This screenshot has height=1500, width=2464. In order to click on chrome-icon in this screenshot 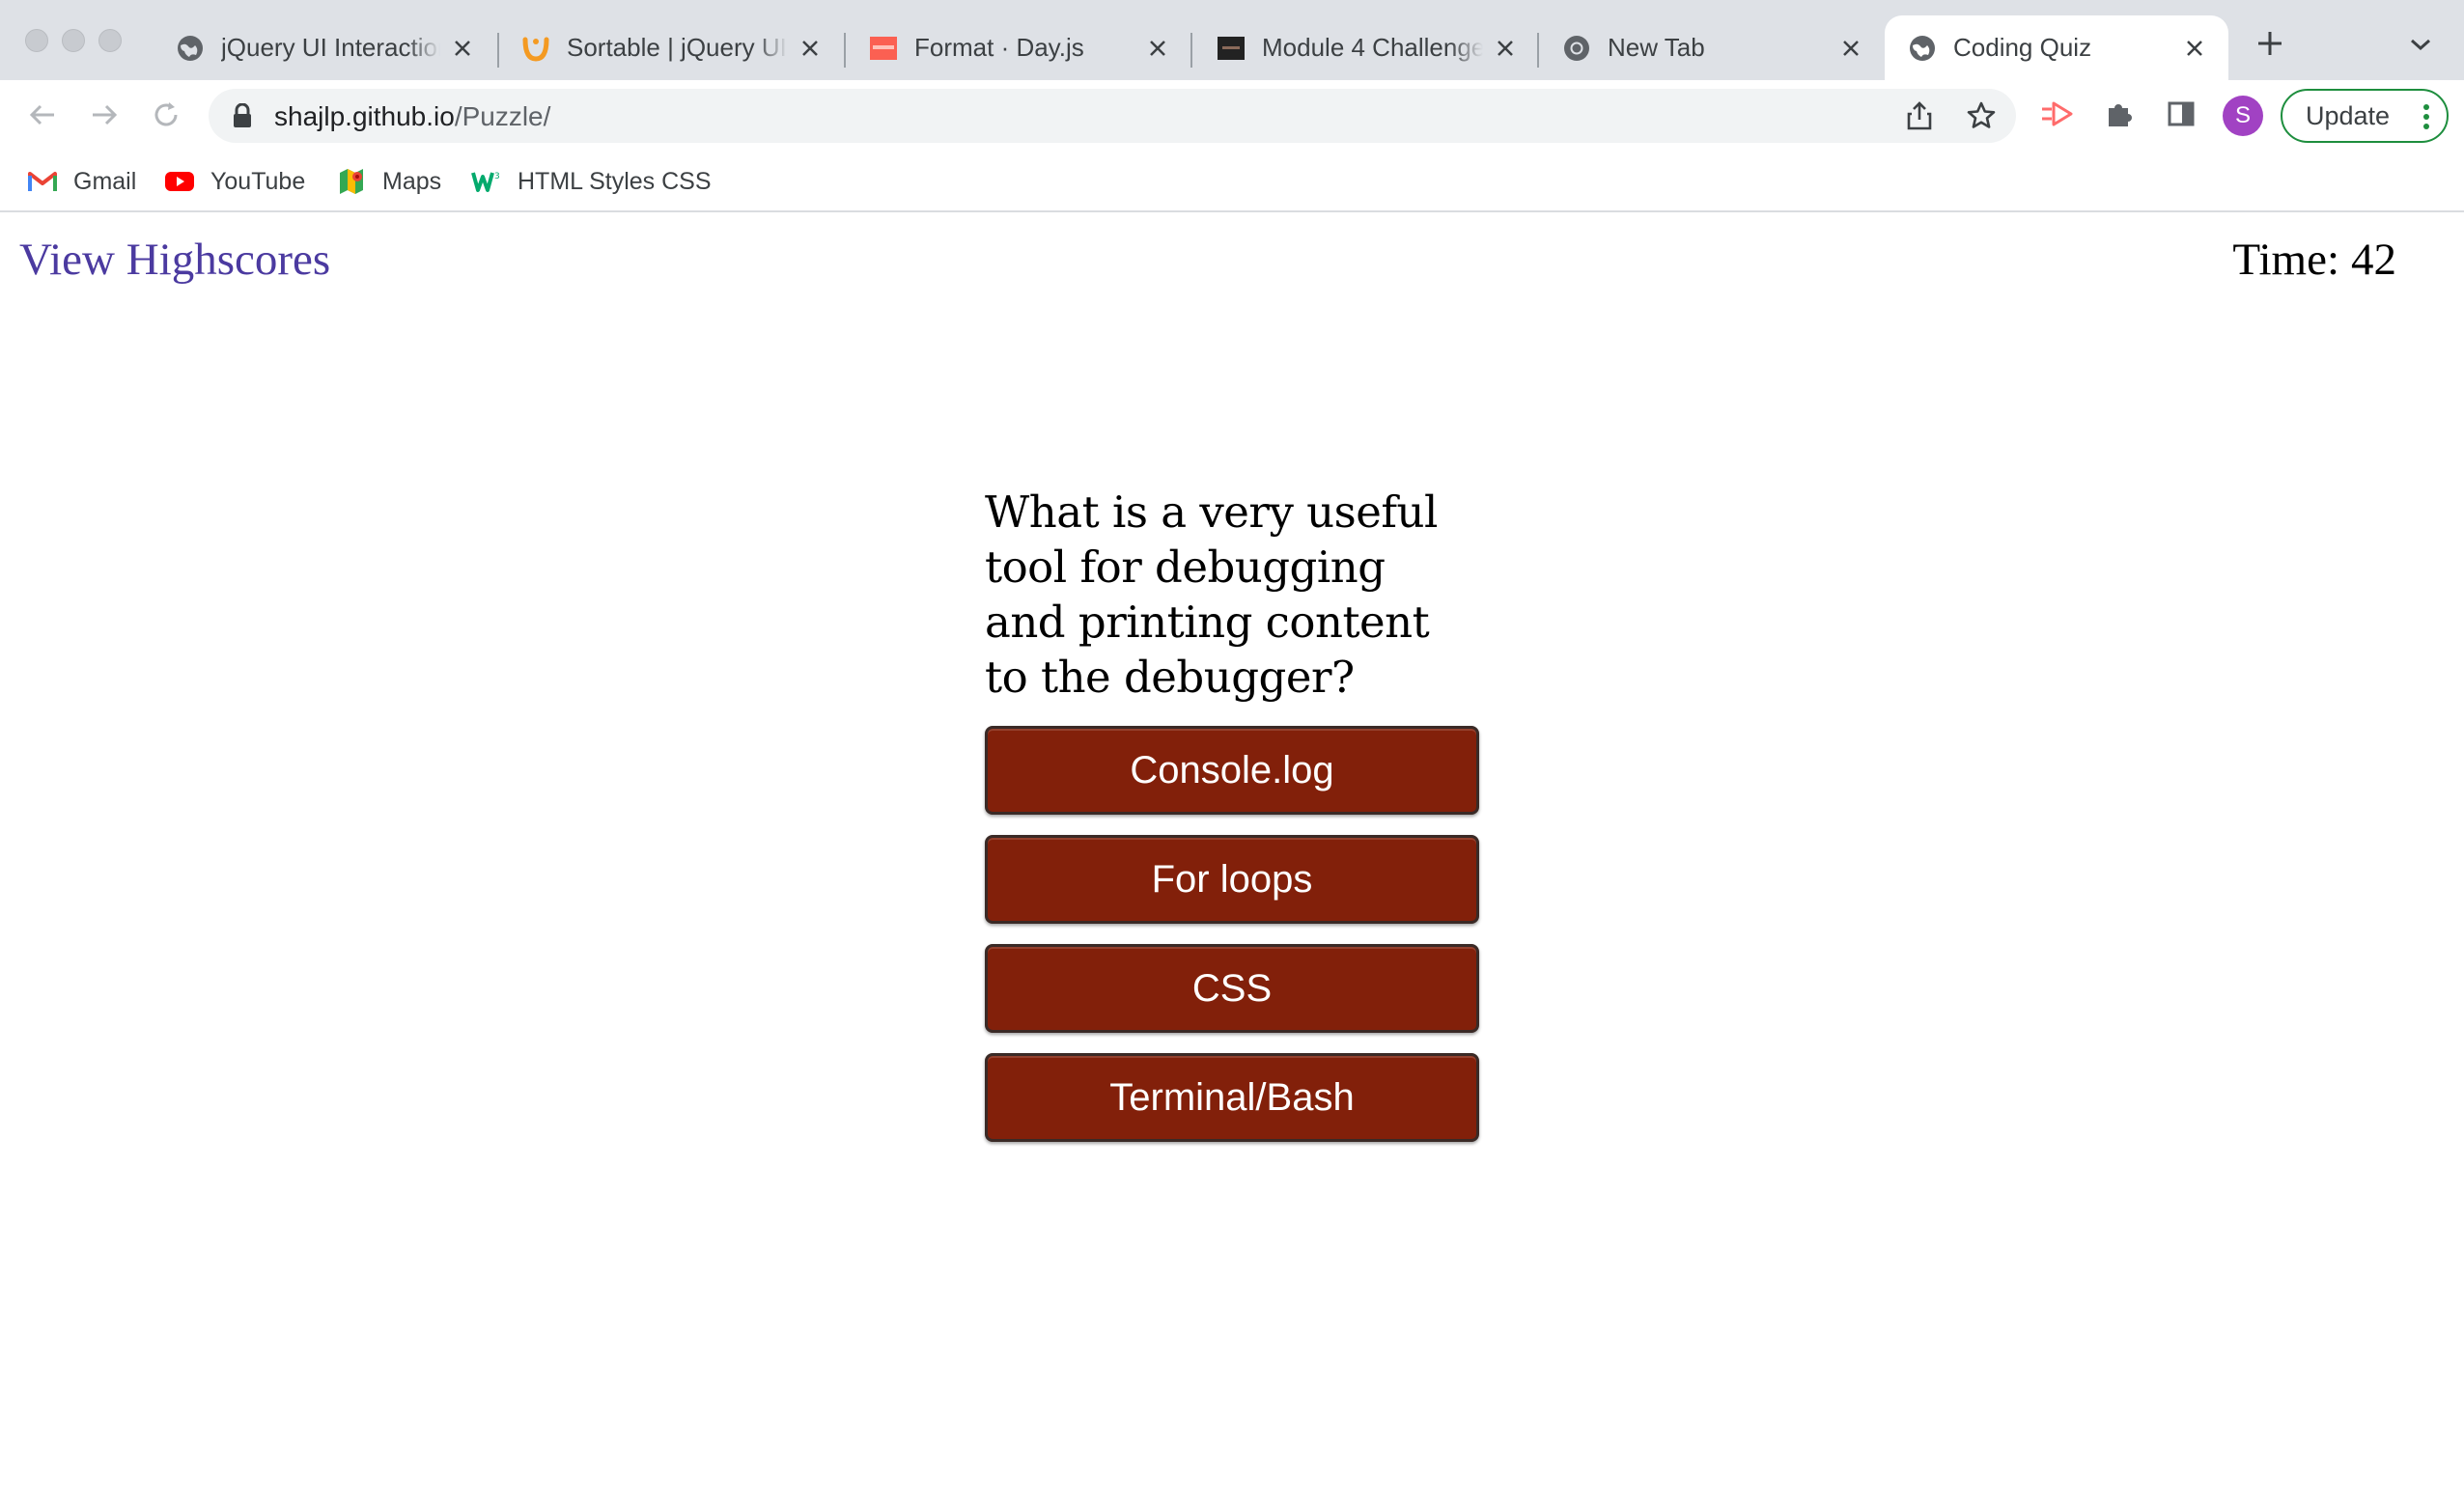, I will do `click(1577, 48)`.